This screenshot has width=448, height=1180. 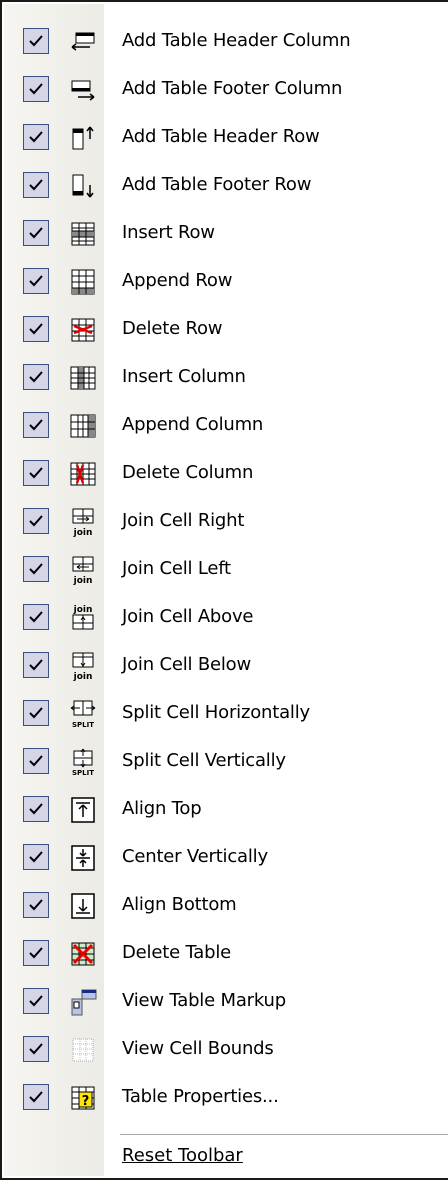 I want to click on menu-item-join-cell-left: join Join Cell Left, so click(x=226, y=569).